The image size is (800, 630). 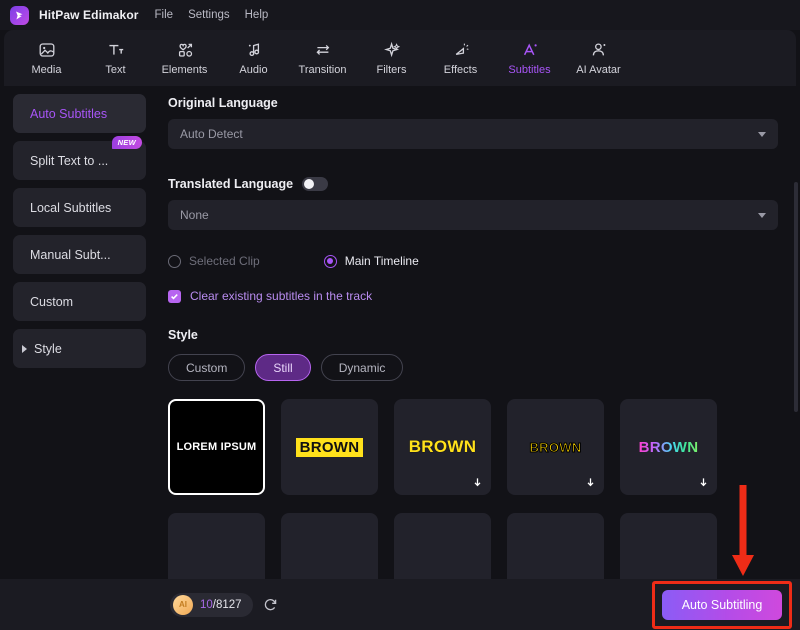 I want to click on sidebar-item-label: Custom, so click(x=52, y=301).